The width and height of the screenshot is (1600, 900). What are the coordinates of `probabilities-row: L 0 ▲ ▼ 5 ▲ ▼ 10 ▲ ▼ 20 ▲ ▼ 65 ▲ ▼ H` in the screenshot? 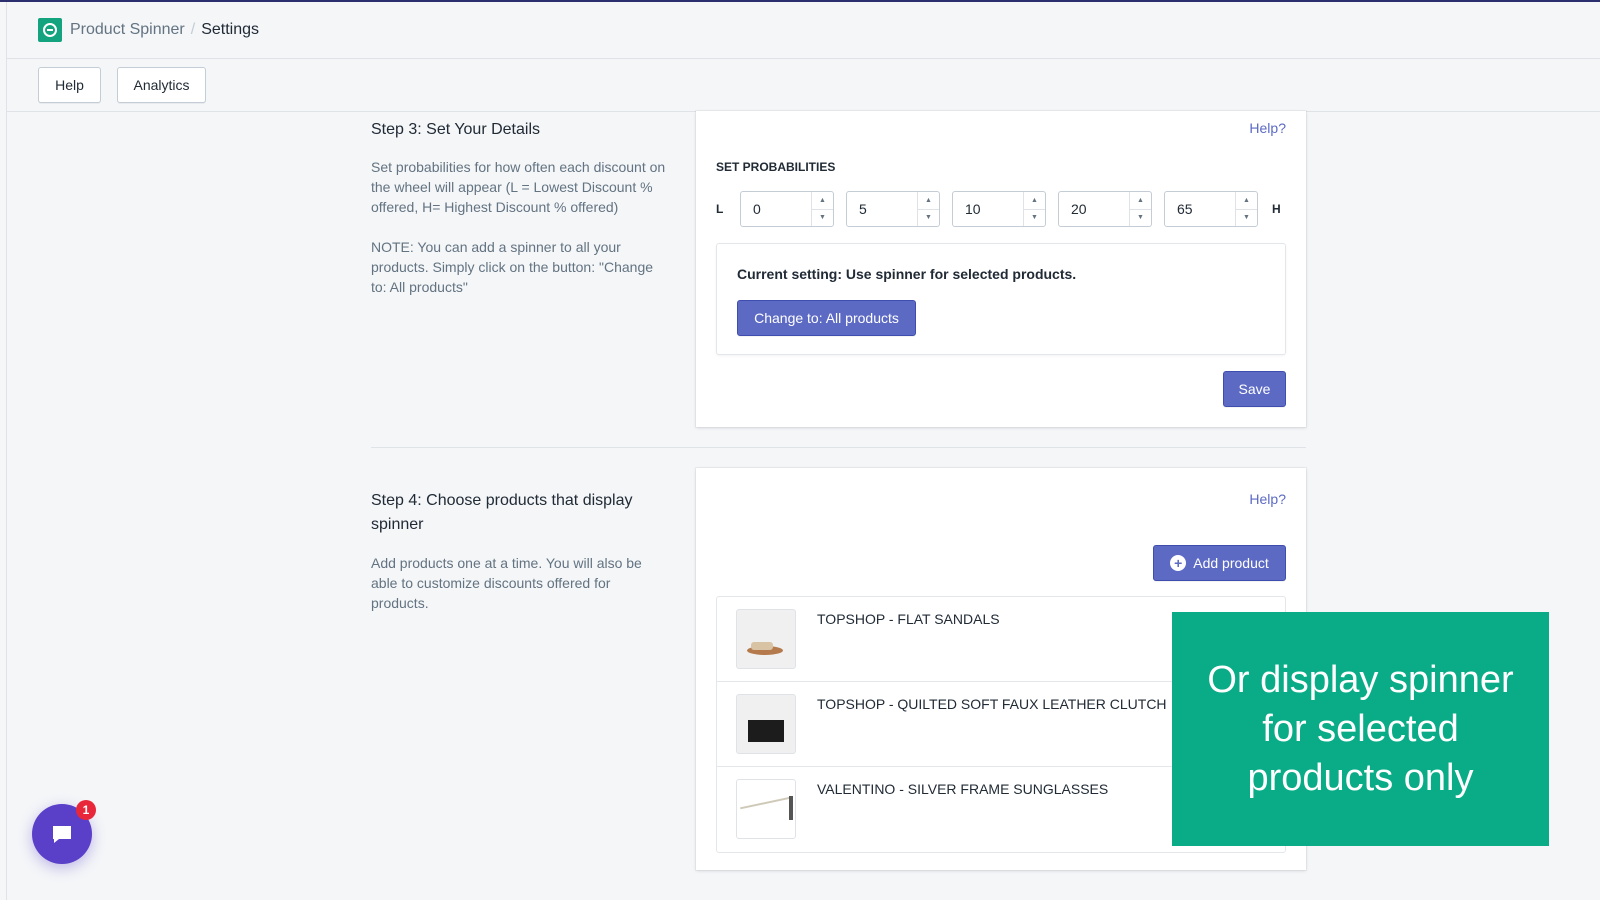 It's located at (1006, 209).